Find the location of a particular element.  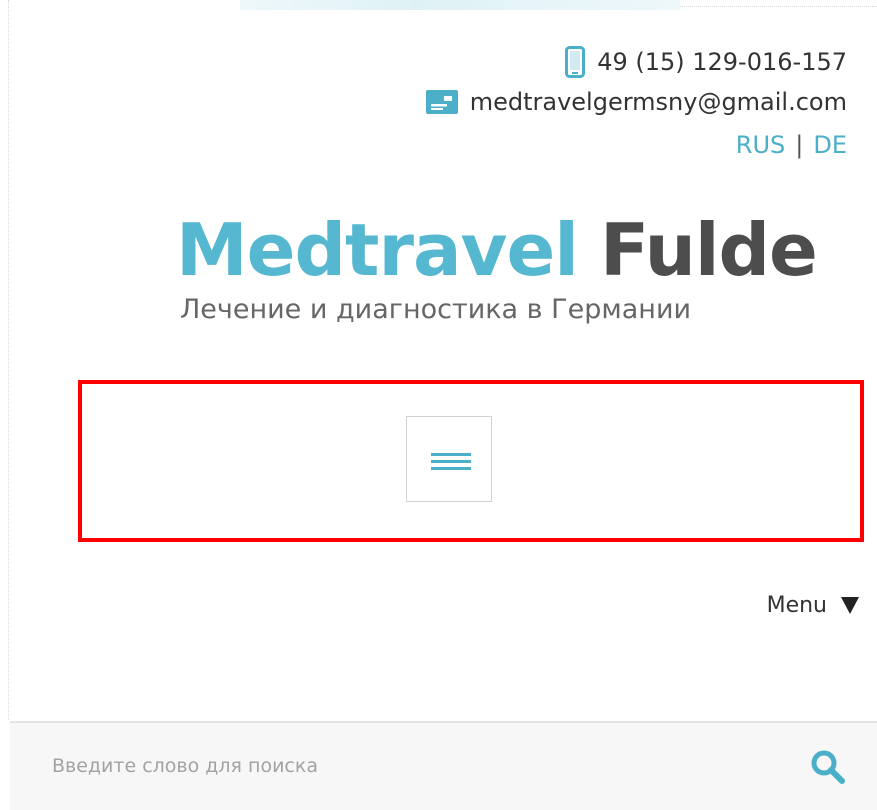

email-contact: medtravelgermsny@gmail.com is located at coordinates (636, 102).